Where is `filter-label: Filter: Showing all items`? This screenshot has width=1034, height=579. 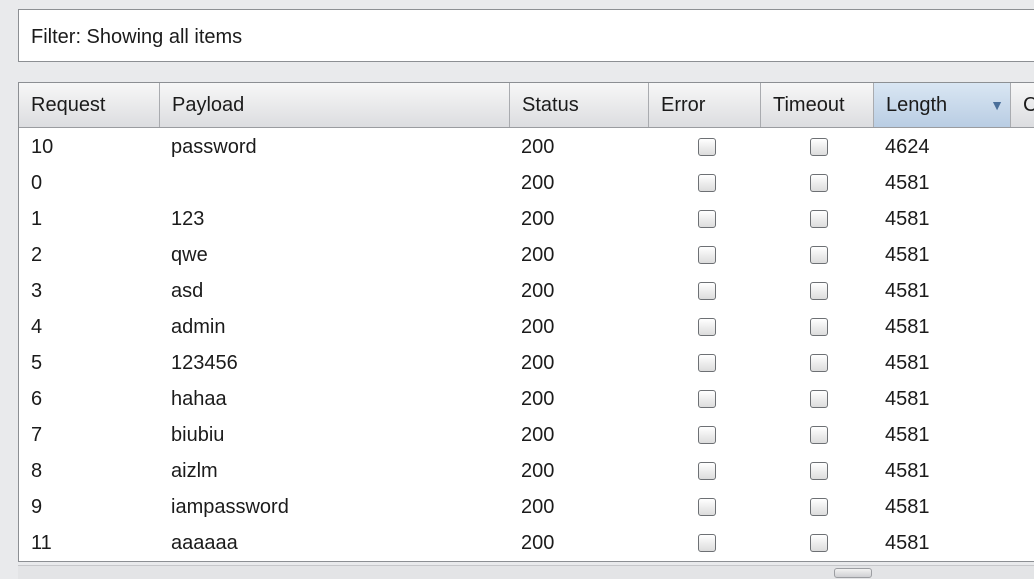 filter-label: Filter: Showing all items is located at coordinates (137, 37).